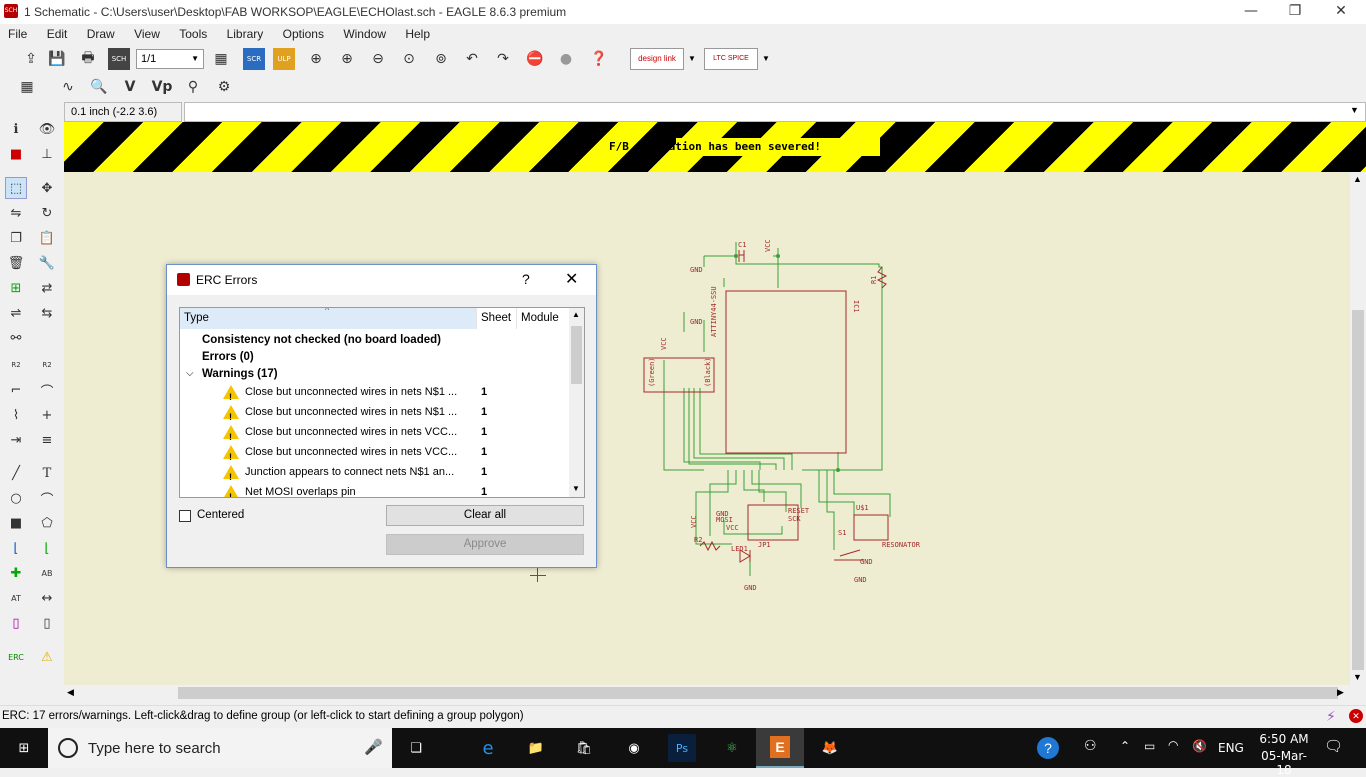 This screenshot has width=1366, height=777. What do you see at coordinates (57, 59) in the screenshot?
I see `save-icon: 💾` at bounding box center [57, 59].